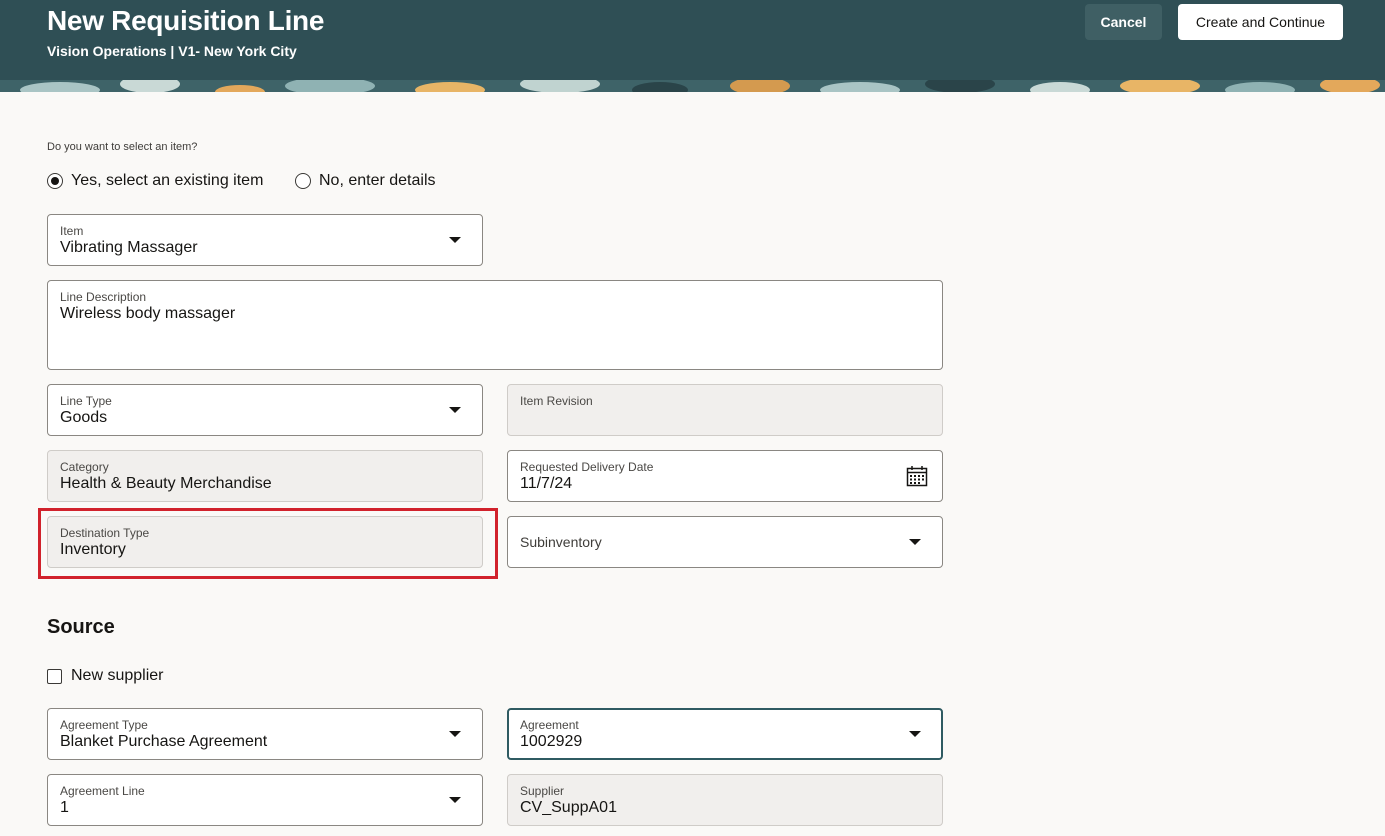 Image resolution: width=1385 pixels, height=836 pixels. I want to click on field-value: CV_SuppA01, so click(568, 807).